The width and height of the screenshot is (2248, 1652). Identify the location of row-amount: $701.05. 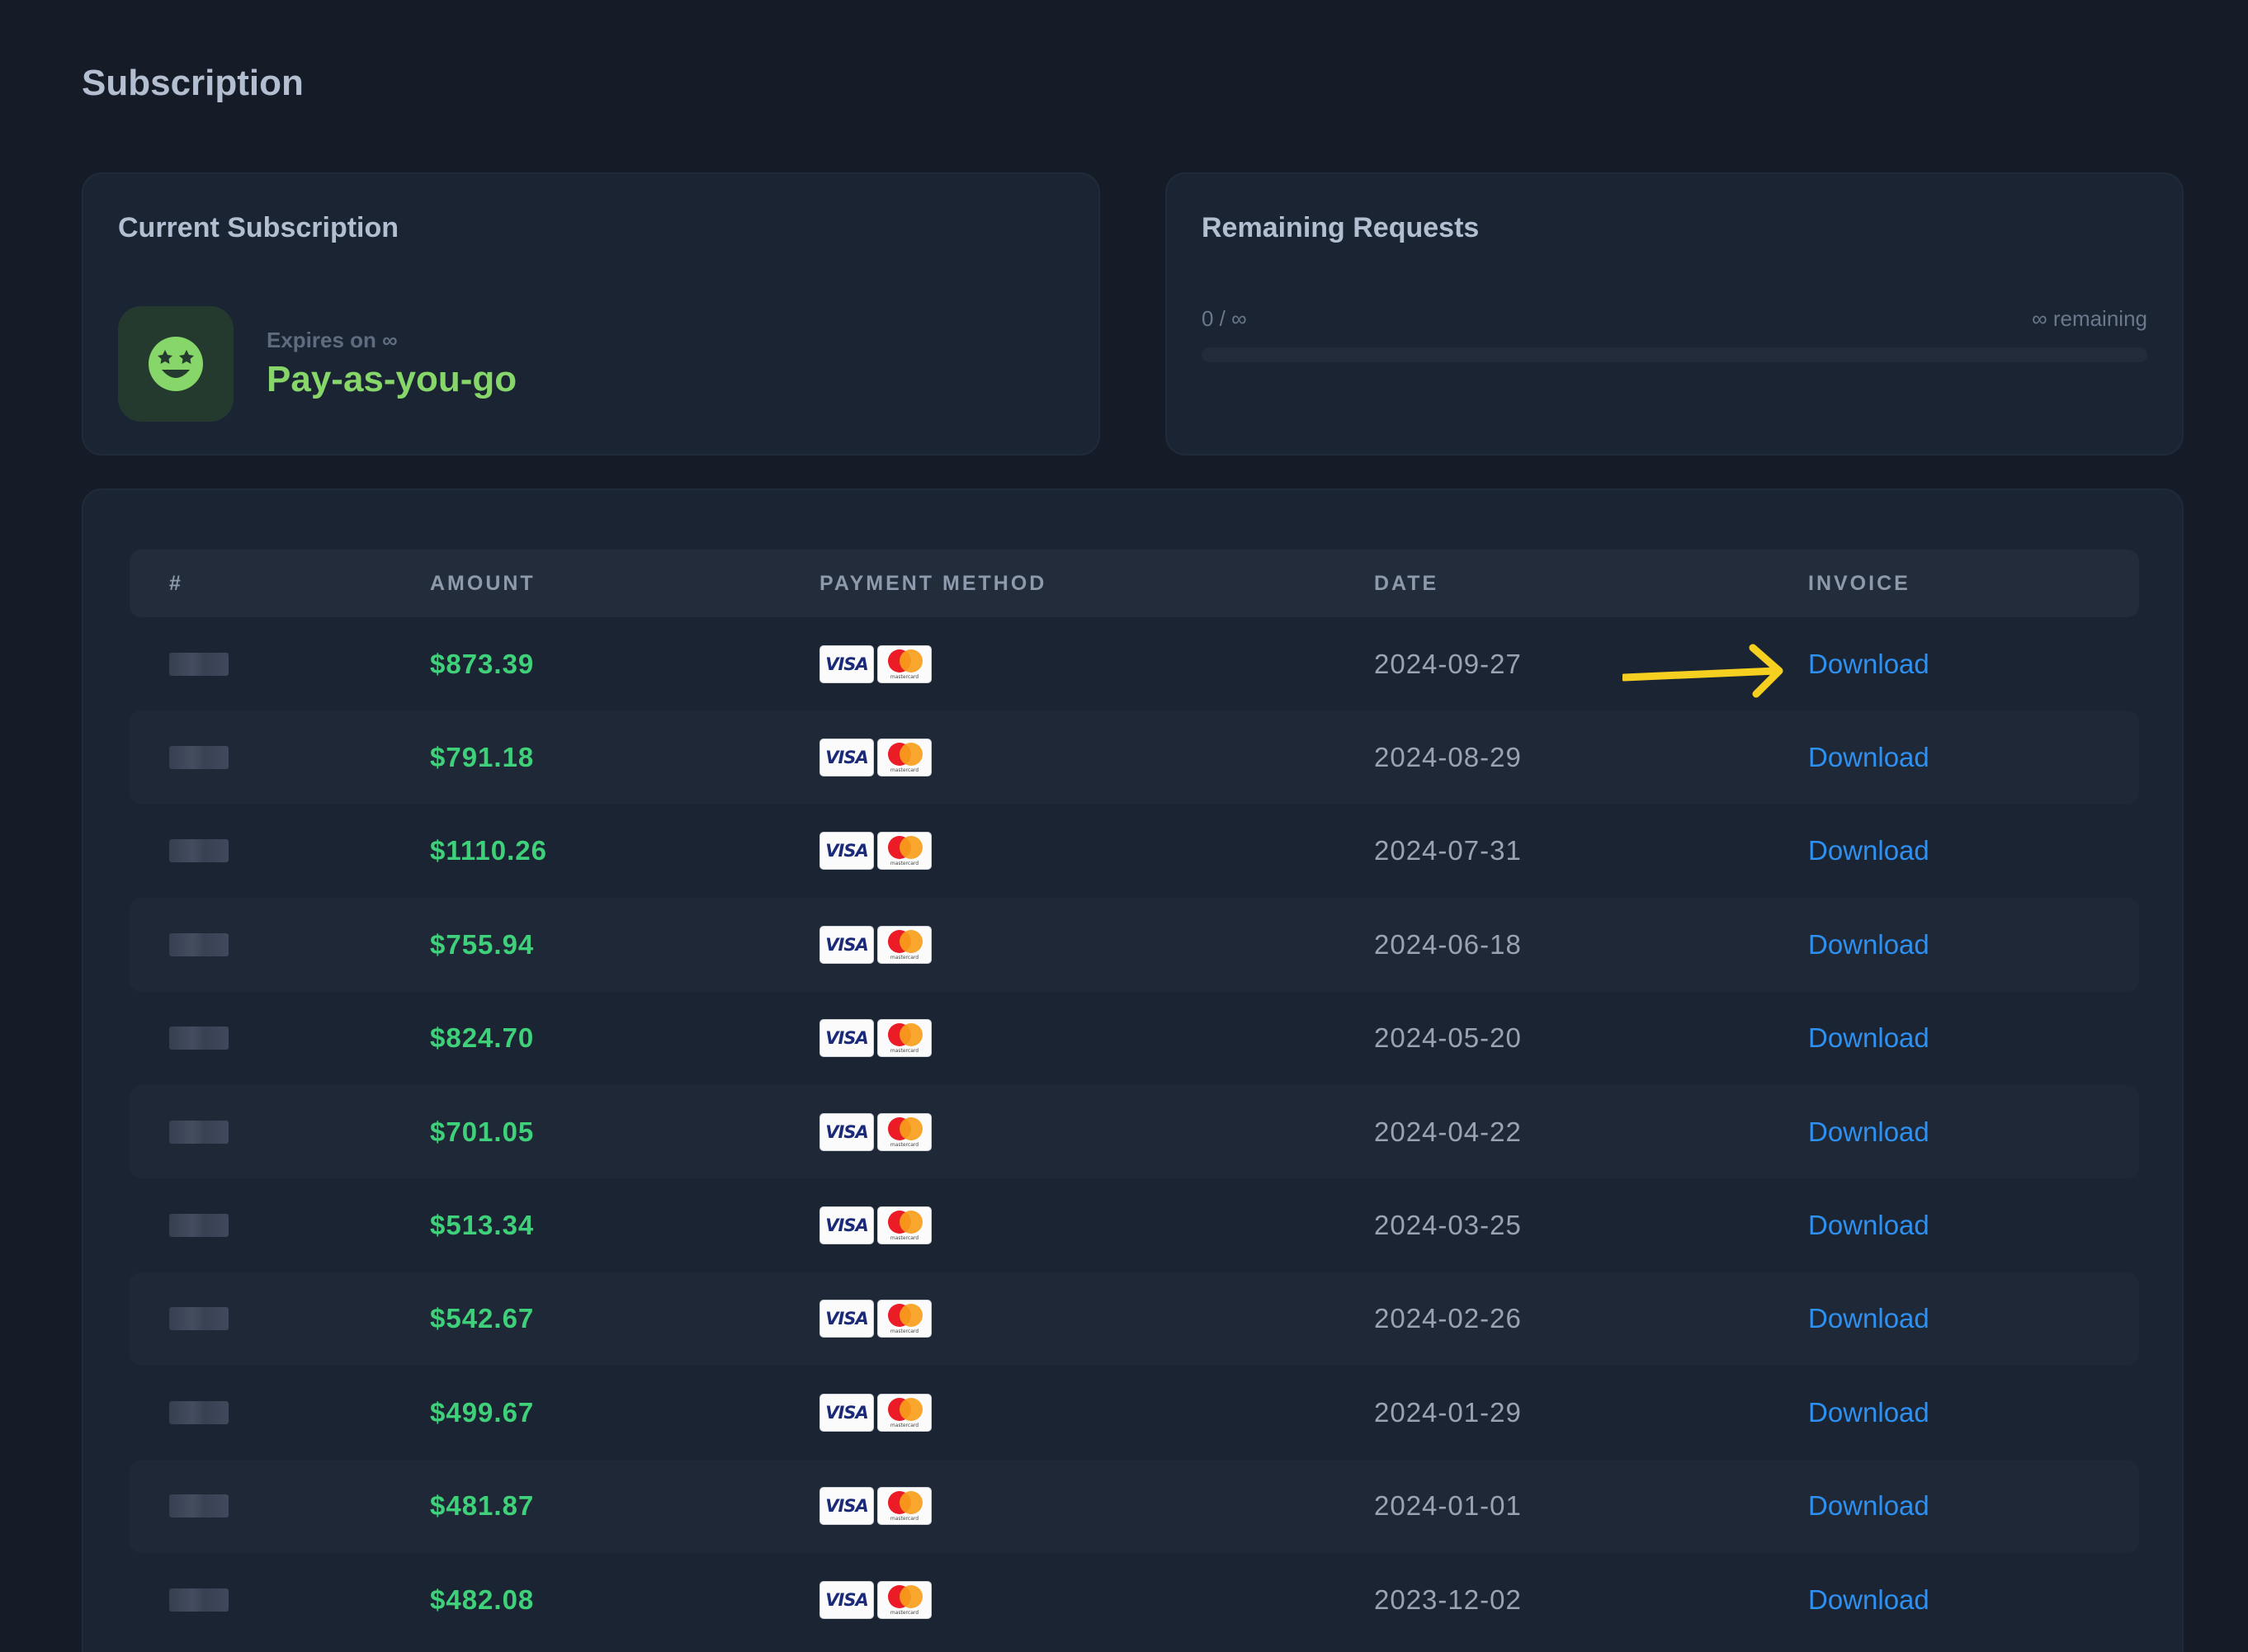
(482, 1132).